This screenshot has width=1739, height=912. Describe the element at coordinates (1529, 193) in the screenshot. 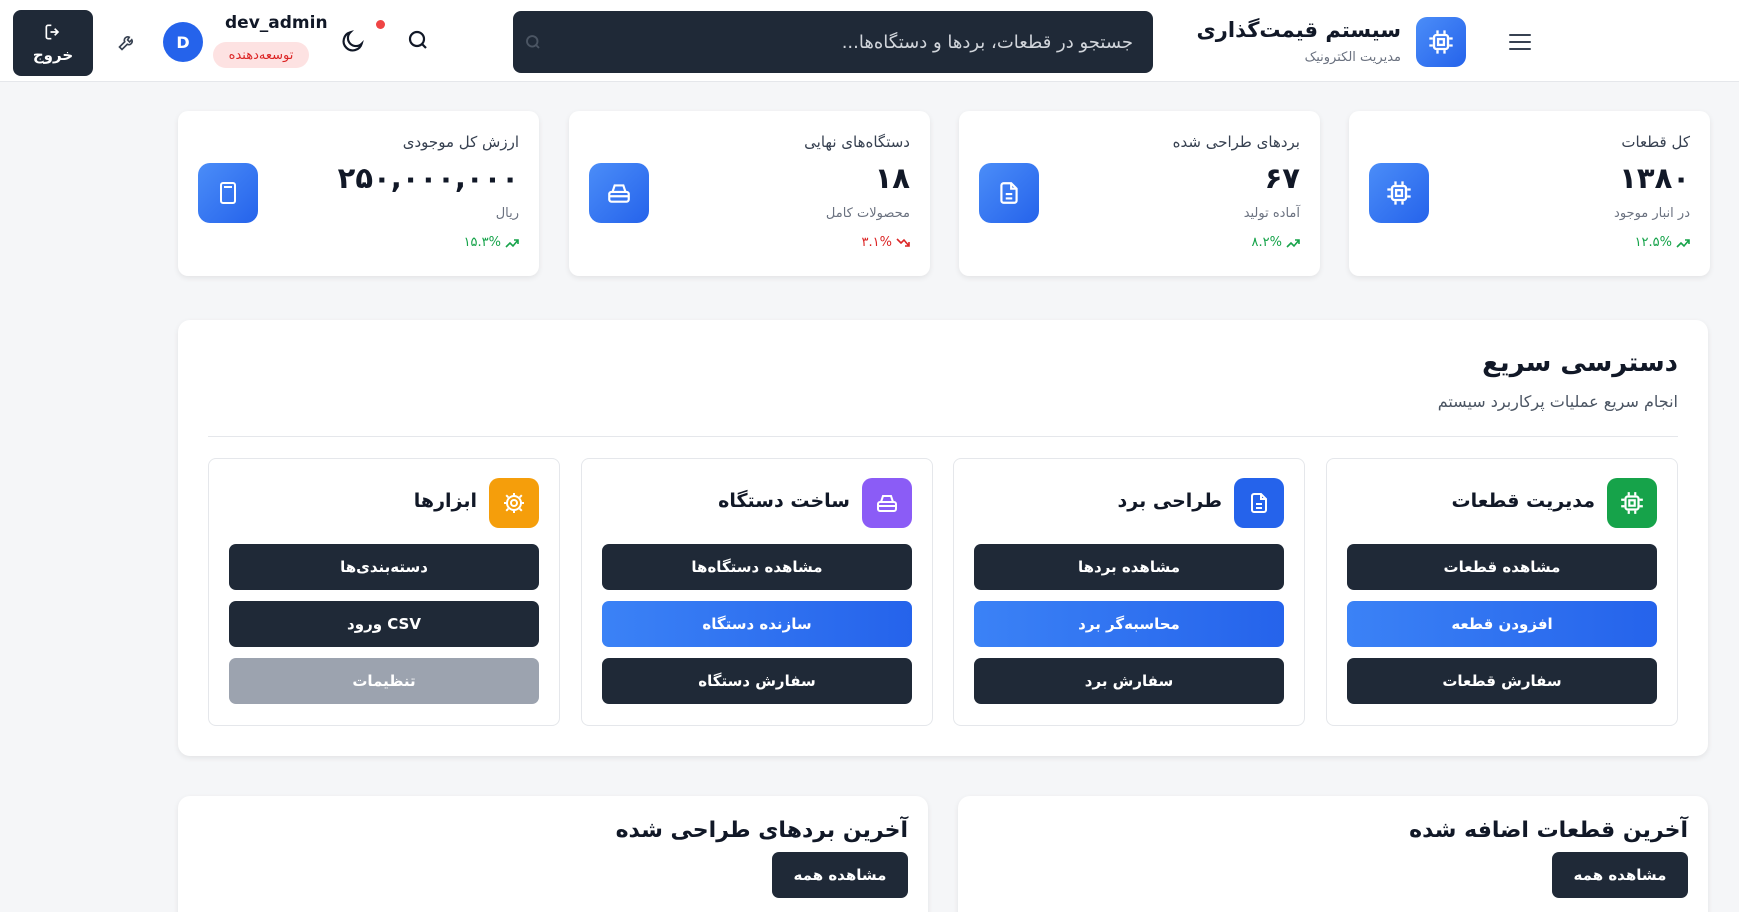

I see `stat-card-total-parts: کل قطعات ۱۳۸۰ در انبار موجود ۱۲.۵%` at that location.